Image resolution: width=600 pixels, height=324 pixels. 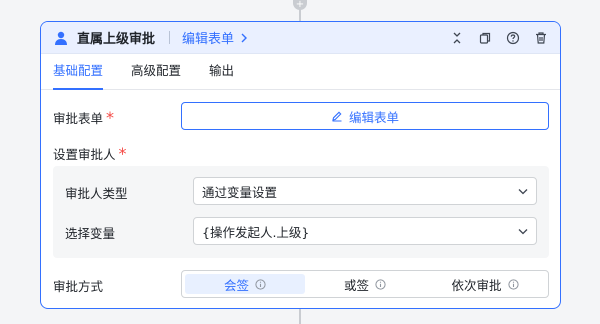 I want to click on variable-label: 选择变量, so click(x=90, y=233).